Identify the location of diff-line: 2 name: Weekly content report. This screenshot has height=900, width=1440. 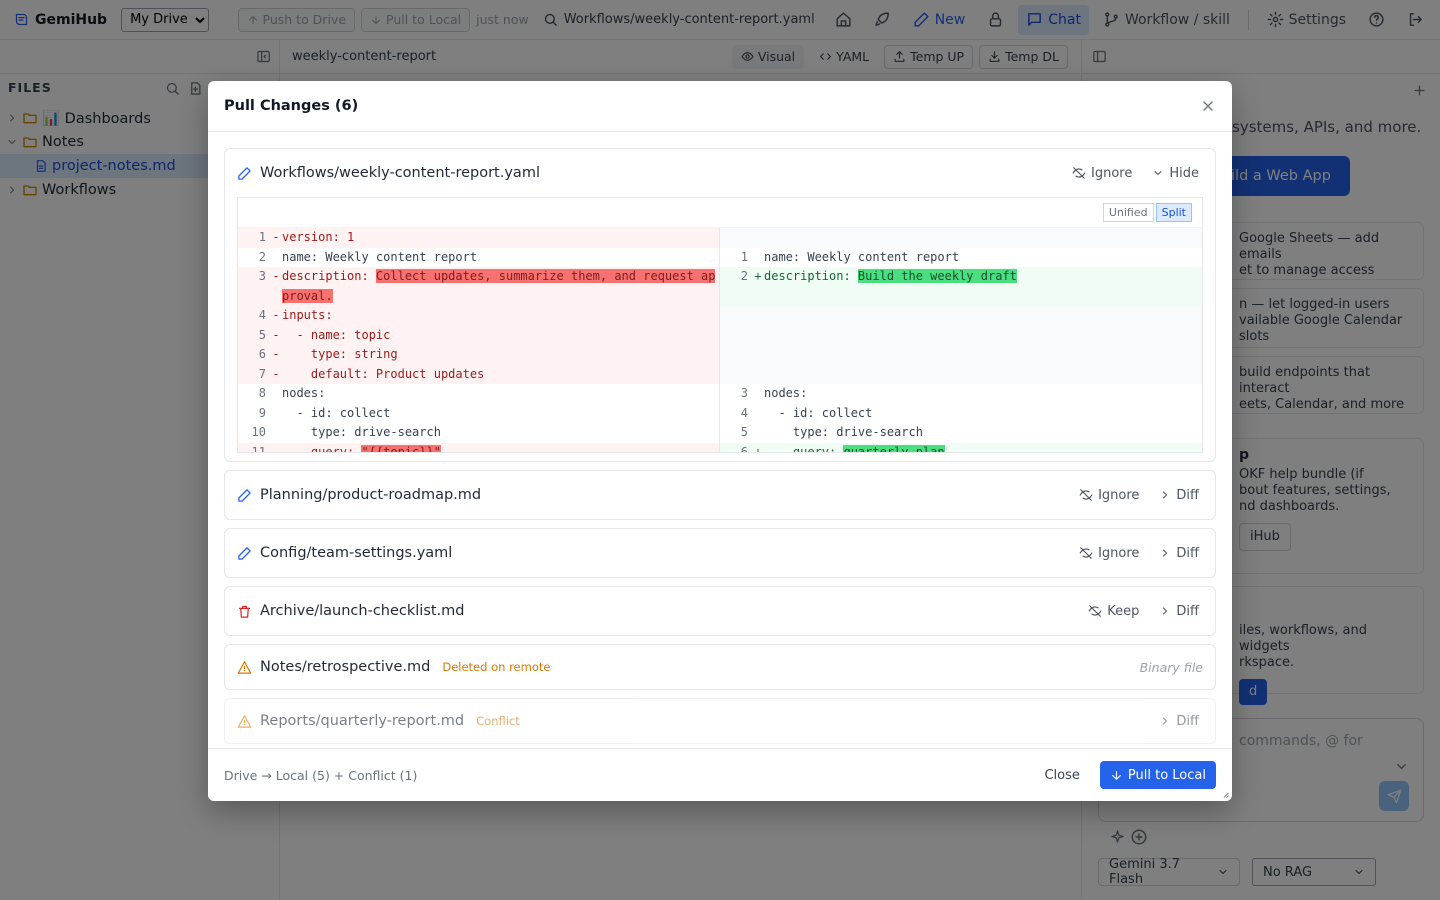
(478, 258).